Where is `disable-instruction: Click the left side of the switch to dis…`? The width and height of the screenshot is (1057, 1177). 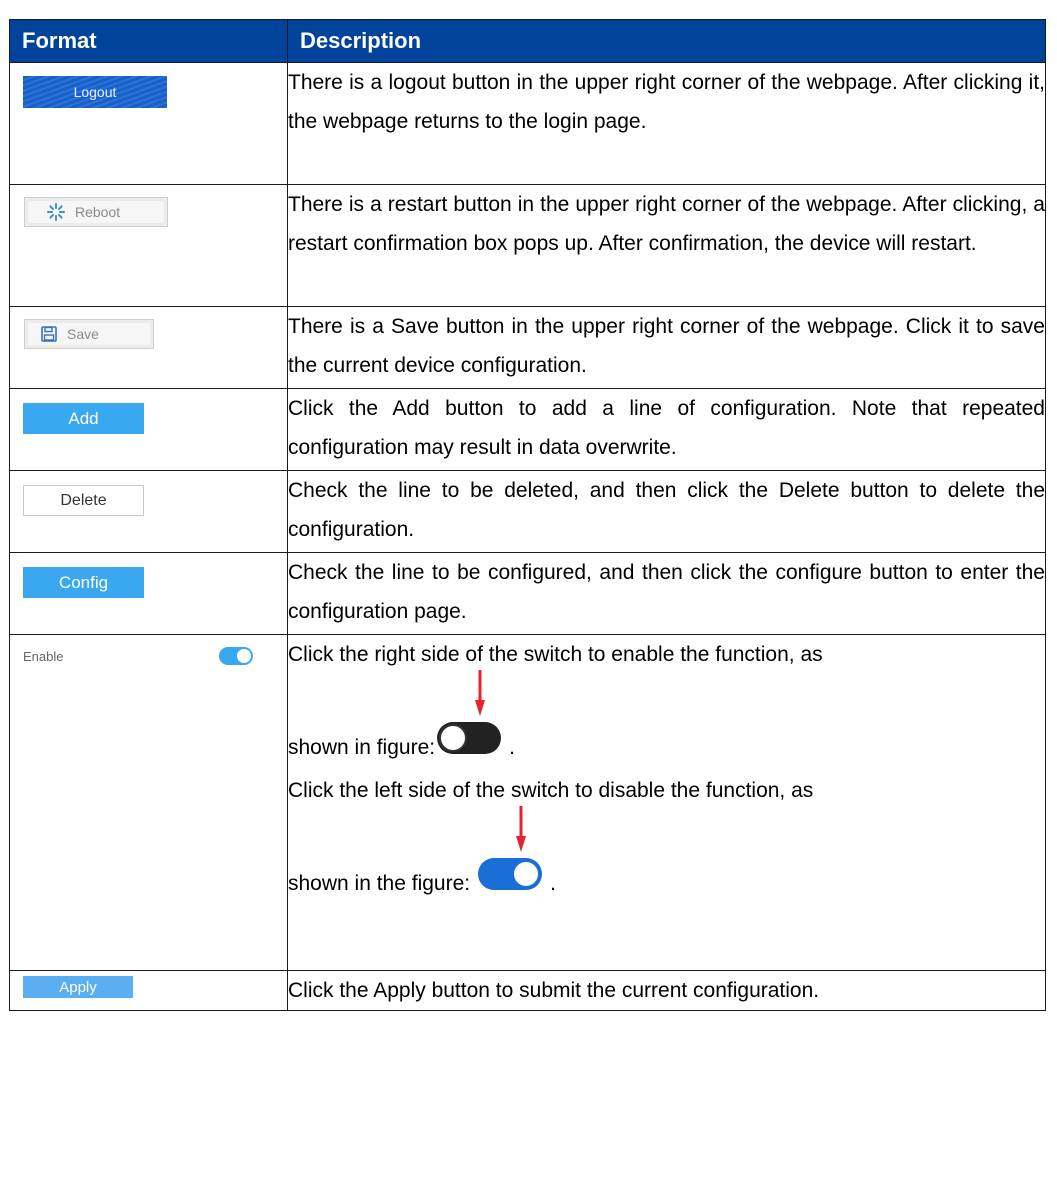 disable-instruction: Click the left side of the switch to dis… is located at coordinates (551, 790).